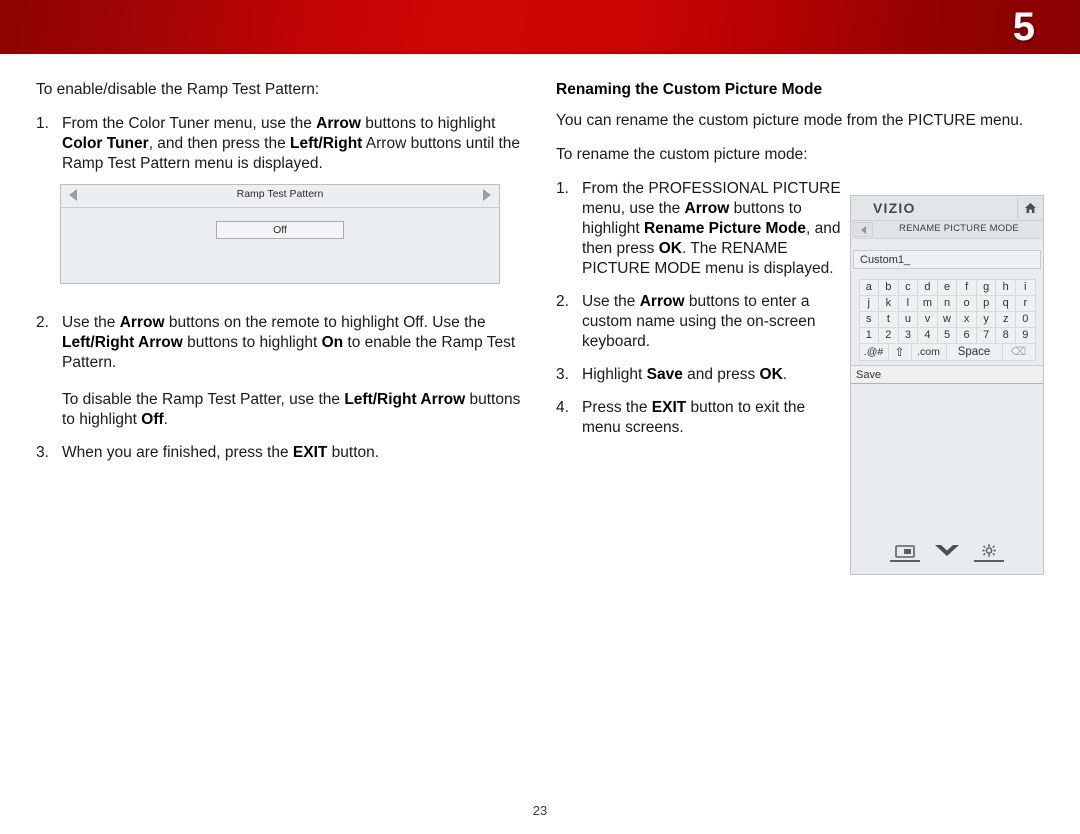 The image size is (1080, 834). What do you see at coordinates (947, 244) in the screenshot?
I see `tv-spacer-top` at bounding box center [947, 244].